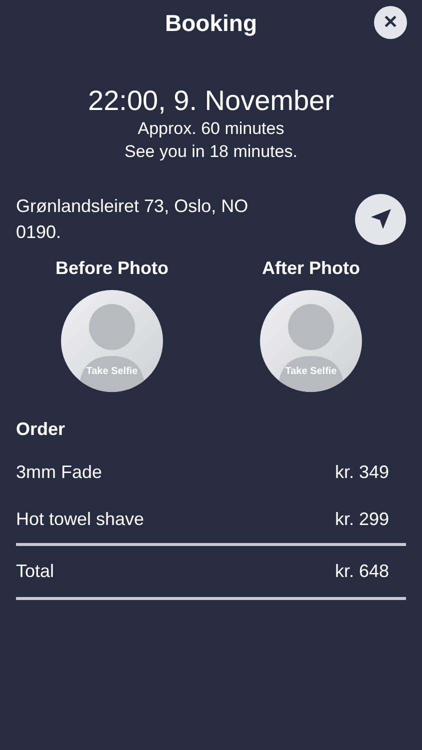 Image resolution: width=422 pixels, height=750 pixels. I want to click on item-name: 3mm Fade, so click(59, 472).